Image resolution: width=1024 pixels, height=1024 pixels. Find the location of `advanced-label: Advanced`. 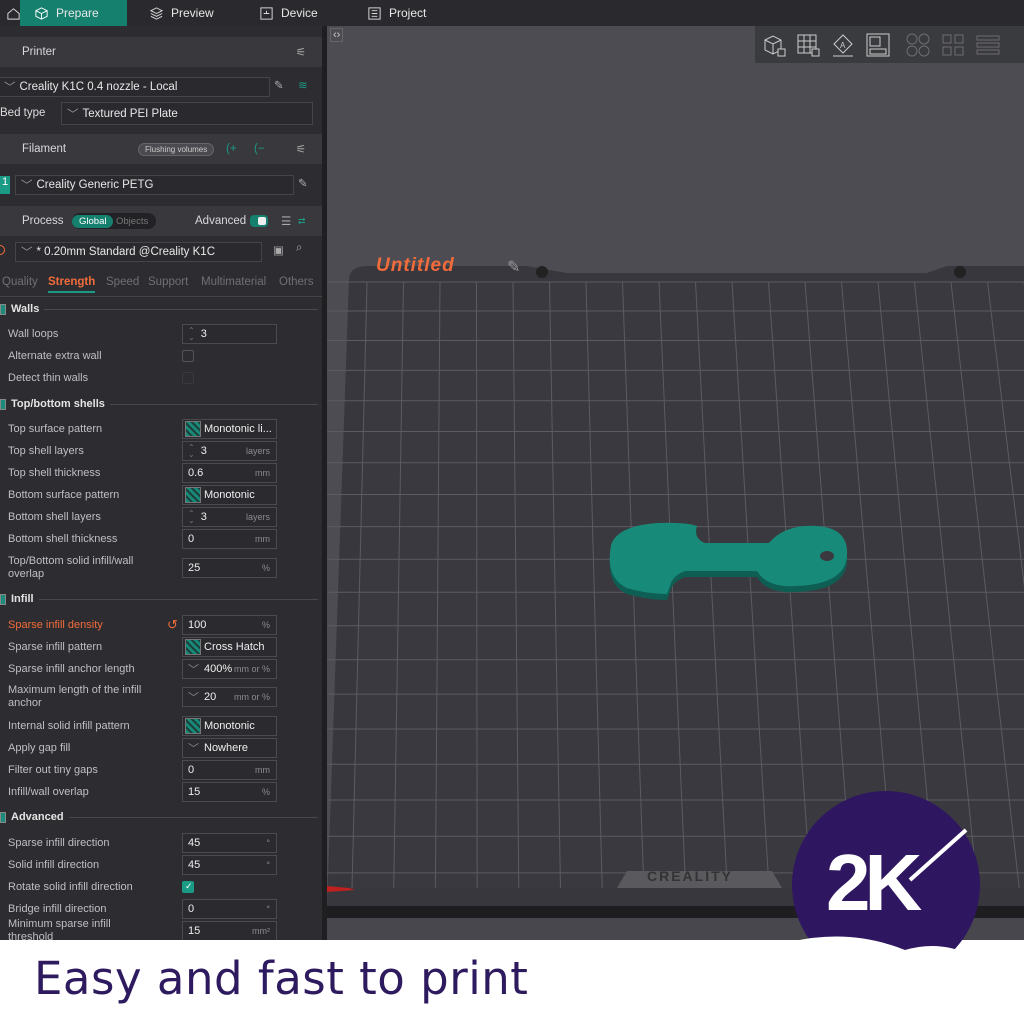

advanced-label: Advanced is located at coordinates (221, 221).